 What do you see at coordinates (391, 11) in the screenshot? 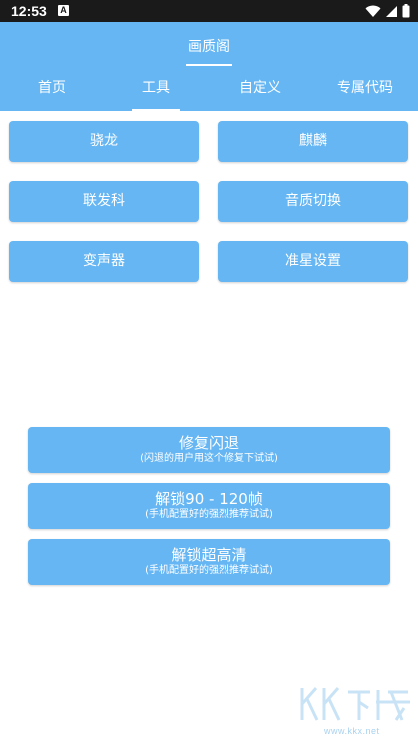
I see `signal-icon` at bounding box center [391, 11].